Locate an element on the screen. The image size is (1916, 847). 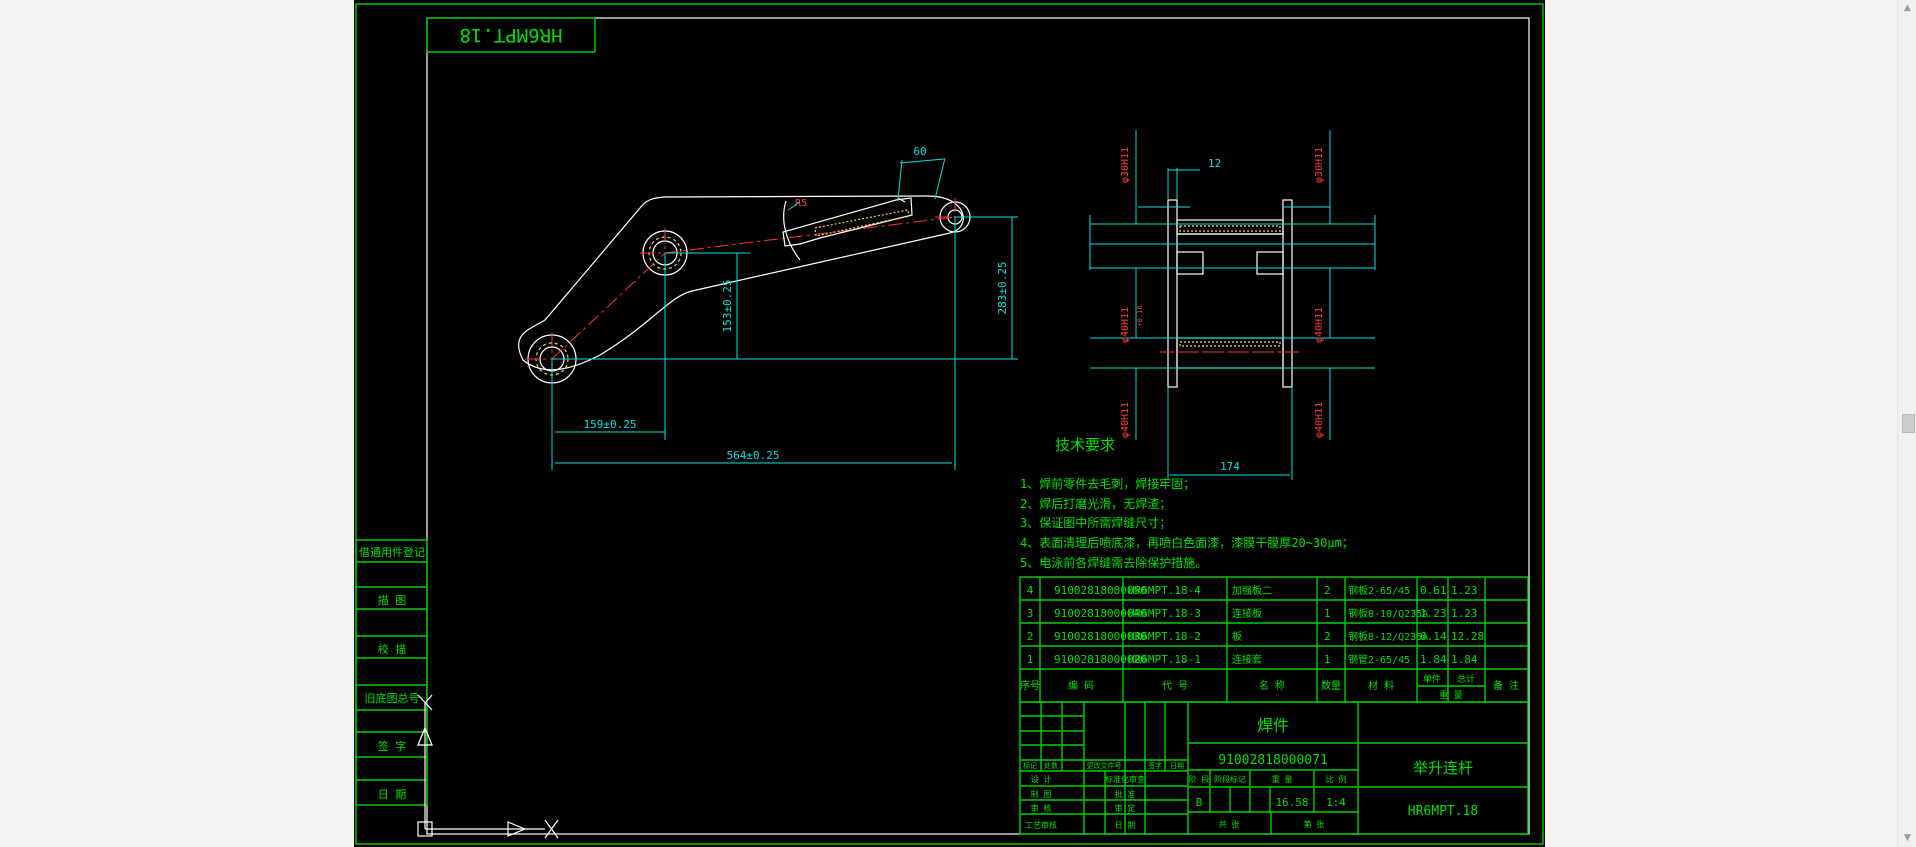
bom-header-code: 编 码 is located at coordinates (1081, 685).